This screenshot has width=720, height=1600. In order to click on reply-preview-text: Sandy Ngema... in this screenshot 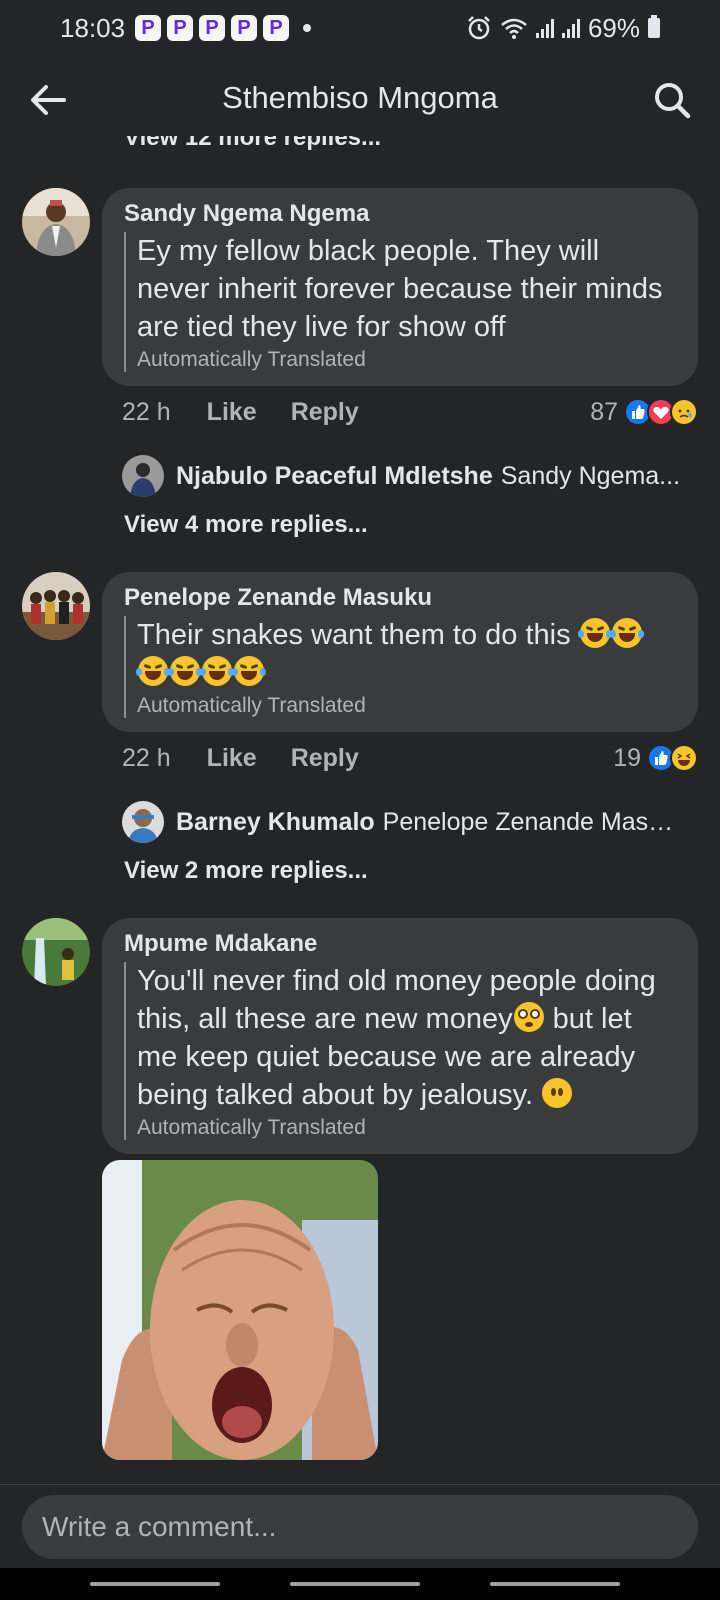, I will do `click(590, 475)`.